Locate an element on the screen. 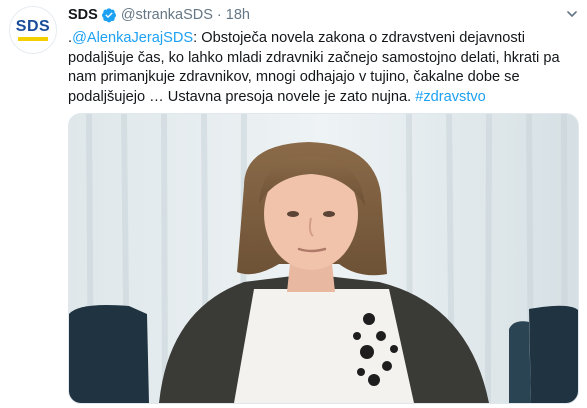  chevron-down-icon is located at coordinates (572, 14).